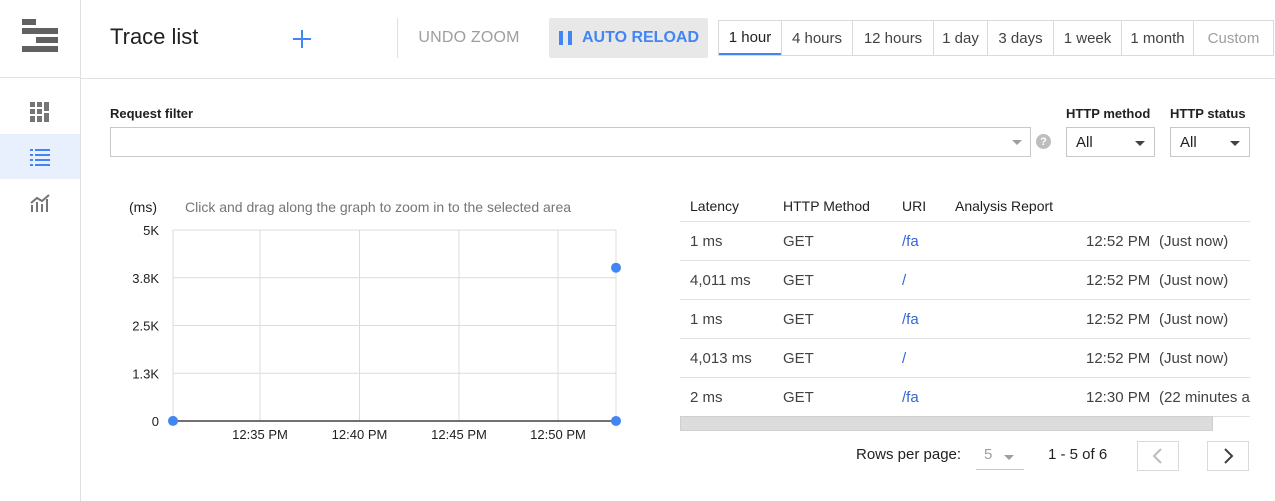 This screenshot has width=1275, height=501. What do you see at coordinates (965, 358) in the screenshot?
I see `table-row: 4,013 ms GET / 12:52 PM (Just now)` at bounding box center [965, 358].